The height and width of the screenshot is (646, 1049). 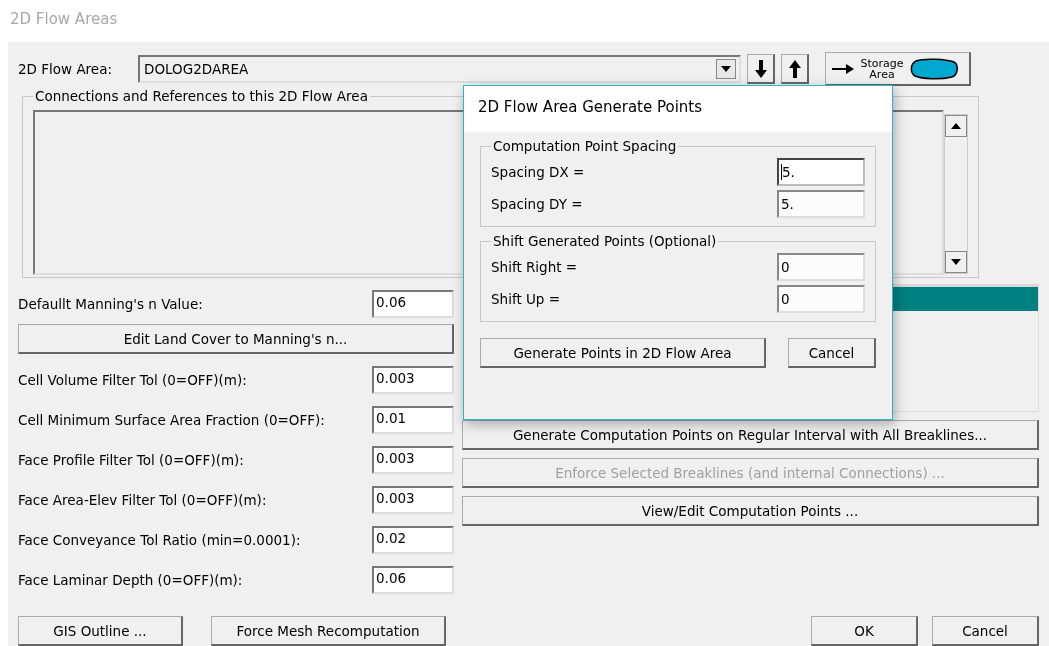 What do you see at coordinates (130, 580) in the screenshot?
I see `field-label: Face Laminar Depth (0=OFF)(m):` at bounding box center [130, 580].